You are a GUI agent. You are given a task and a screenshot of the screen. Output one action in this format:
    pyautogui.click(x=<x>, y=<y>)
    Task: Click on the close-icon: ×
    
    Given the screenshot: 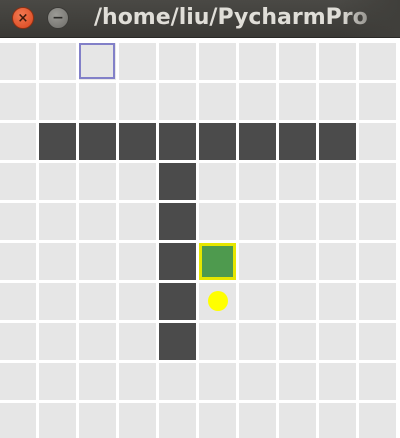 What is the action you would take?
    pyautogui.click(x=23, y=18)
    